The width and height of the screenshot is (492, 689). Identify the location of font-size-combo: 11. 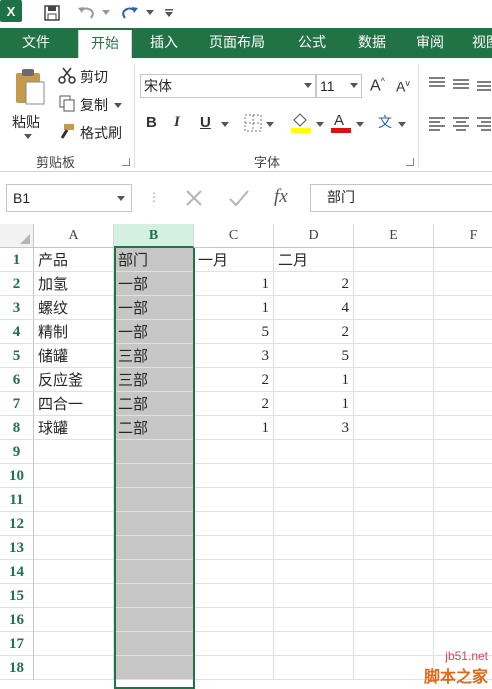
(339, 86).